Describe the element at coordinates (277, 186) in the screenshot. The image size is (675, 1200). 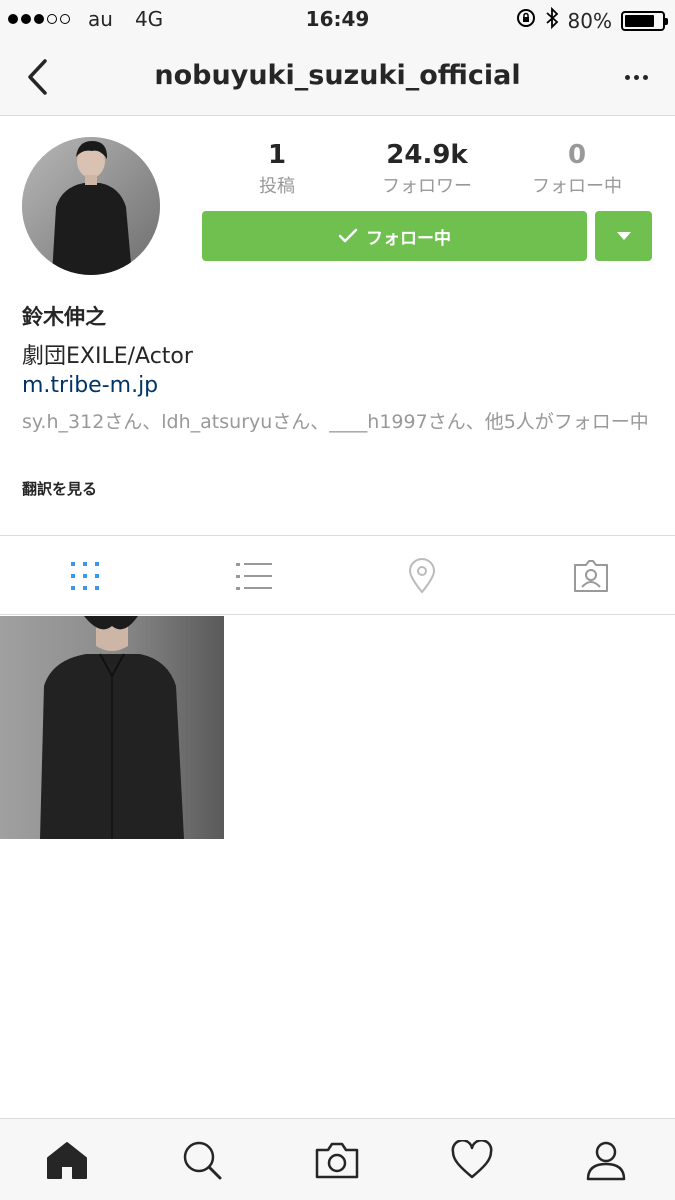
I see `stat-label: 投稿` at that location.